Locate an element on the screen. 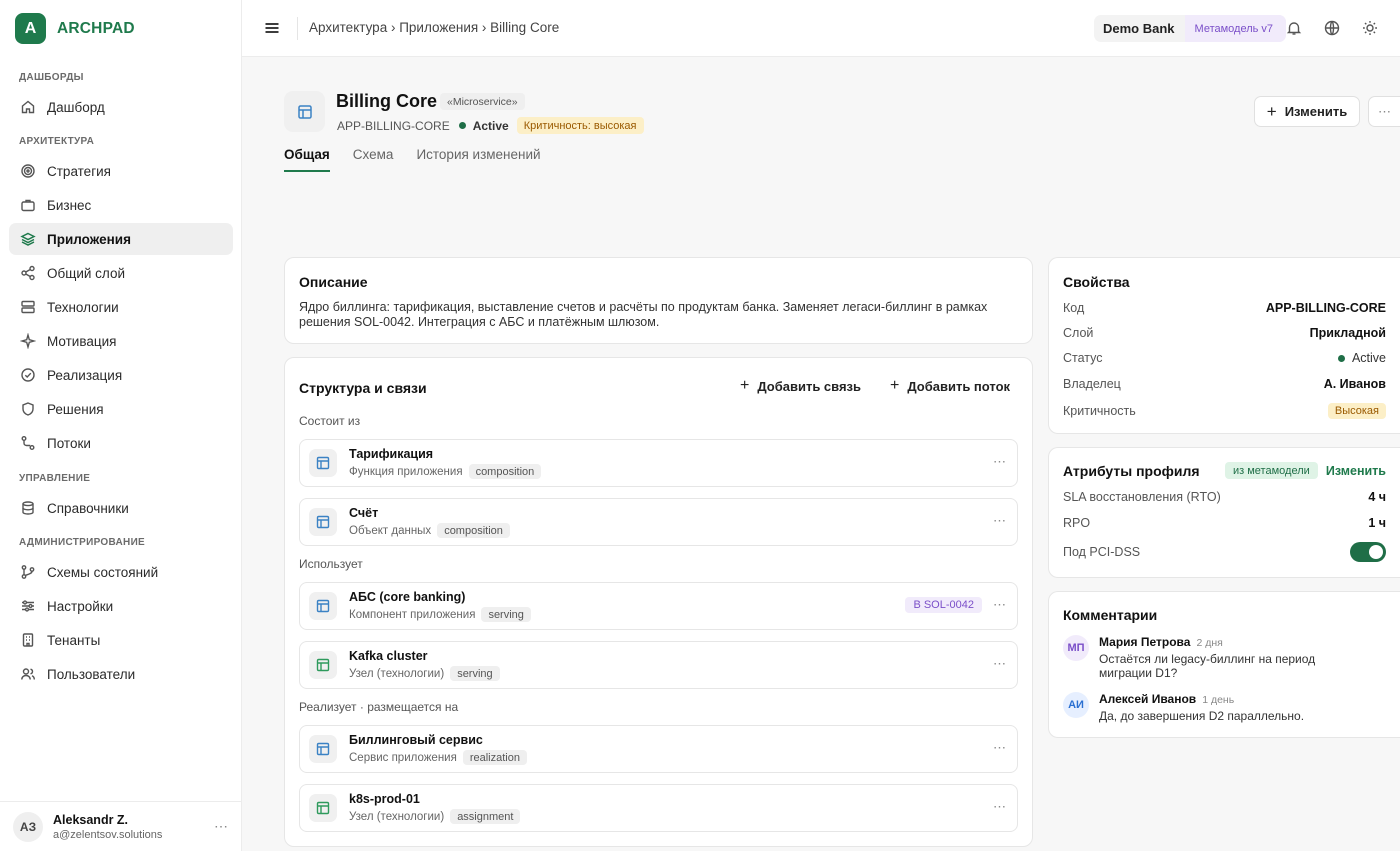 The image size is (1400, 851). sidebar-item-tenants: Тенанты is located at coordinates (121, 640).